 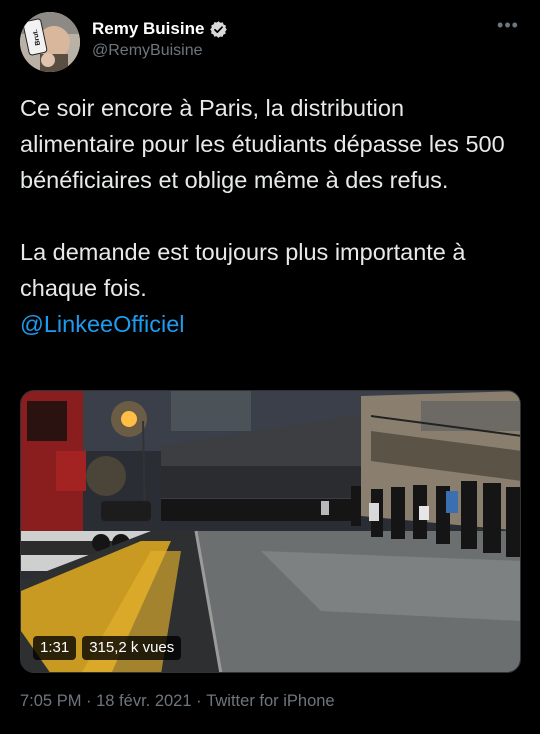 What do you see at coordinates (508, 27) in the screenshot?
I see `more-options-icon: •••` at bounding box center [508, 27].